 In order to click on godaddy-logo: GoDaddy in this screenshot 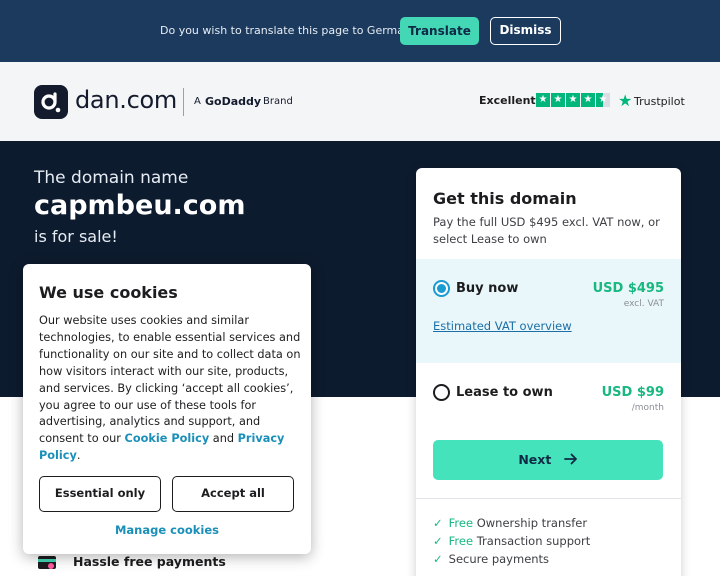, I will do `click(233, 101)`.